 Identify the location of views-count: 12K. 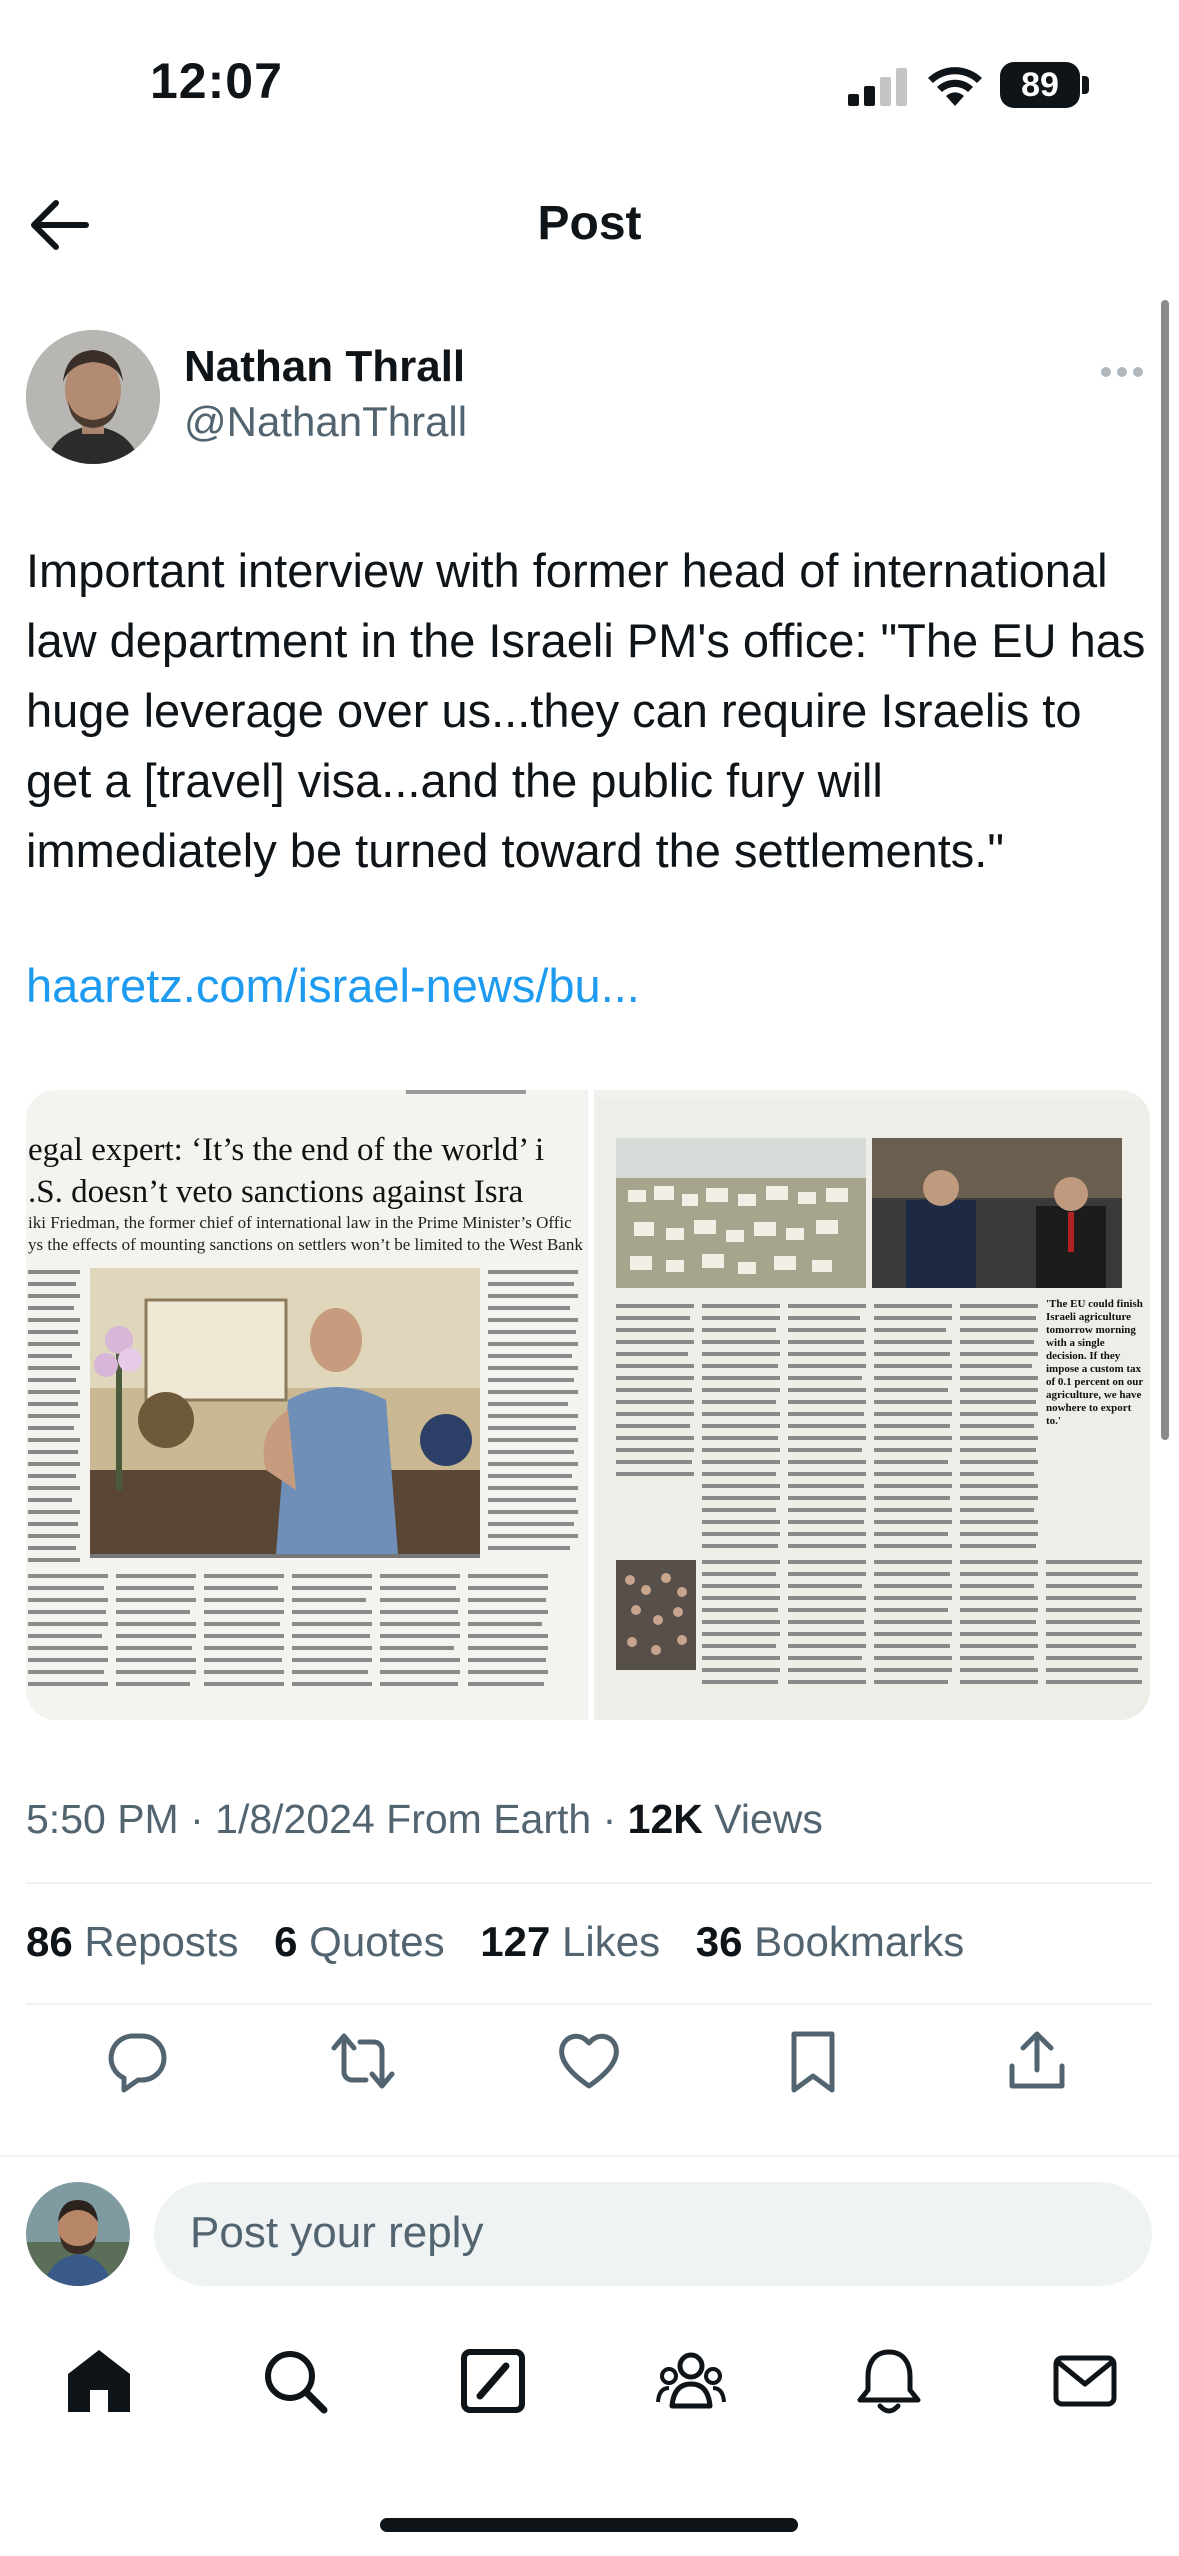
(665, 1819).